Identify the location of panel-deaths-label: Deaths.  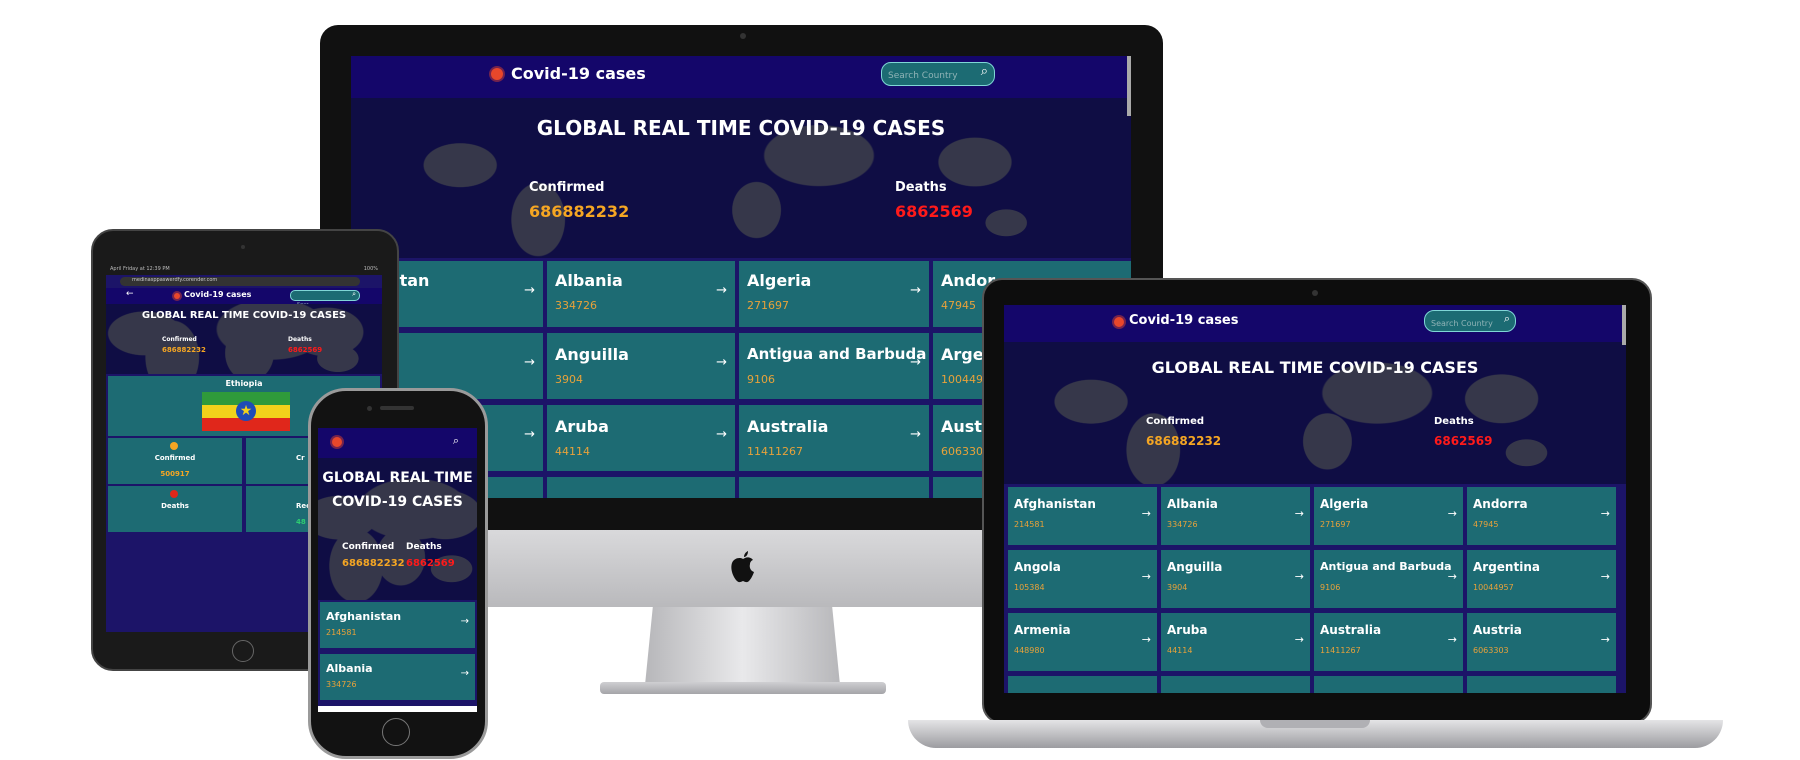
(175, 506).